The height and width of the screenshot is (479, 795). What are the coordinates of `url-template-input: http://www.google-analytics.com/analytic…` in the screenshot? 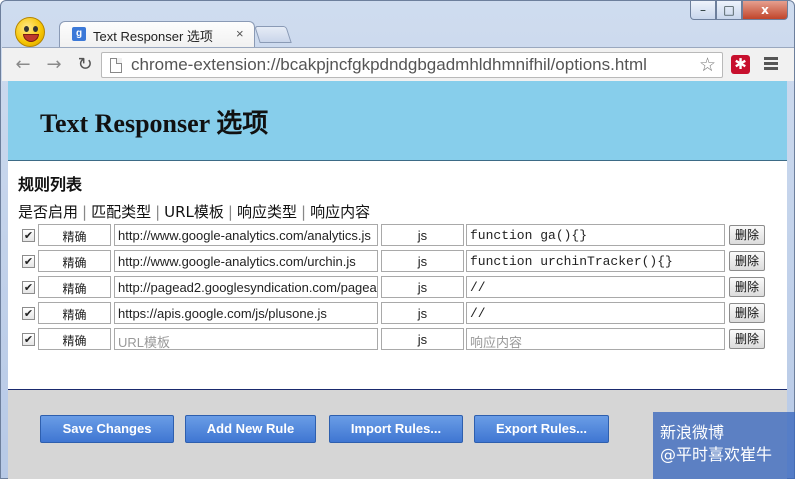 It's located at (246, 235).